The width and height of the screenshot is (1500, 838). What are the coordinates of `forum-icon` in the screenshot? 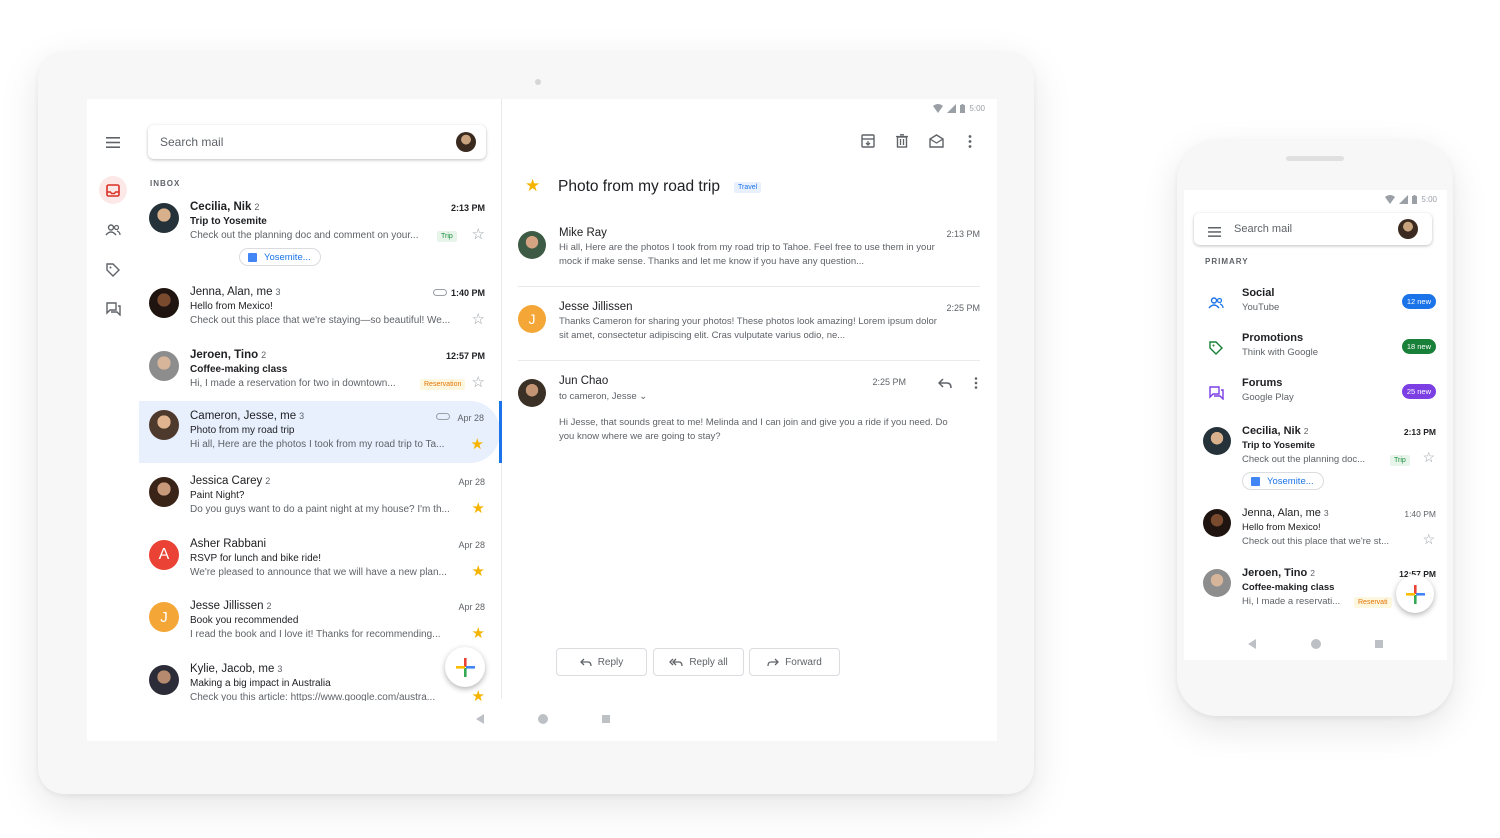 It's located at (113, 309).